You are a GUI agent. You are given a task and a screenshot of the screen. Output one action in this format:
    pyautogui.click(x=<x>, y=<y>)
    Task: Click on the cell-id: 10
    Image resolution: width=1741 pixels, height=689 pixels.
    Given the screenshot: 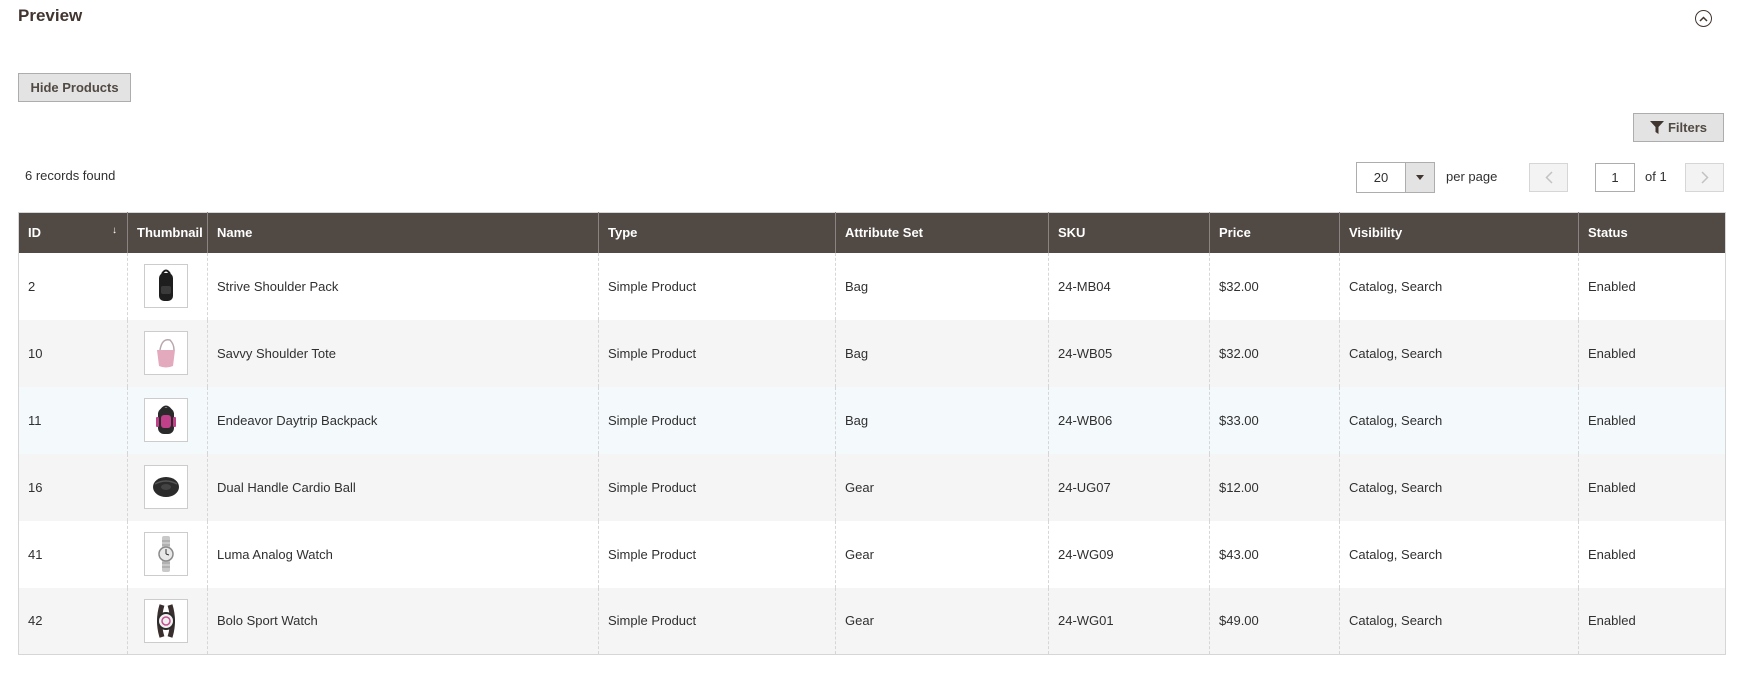 What is the action you would take?
    pyautogui.click(x=73, y=353)
    